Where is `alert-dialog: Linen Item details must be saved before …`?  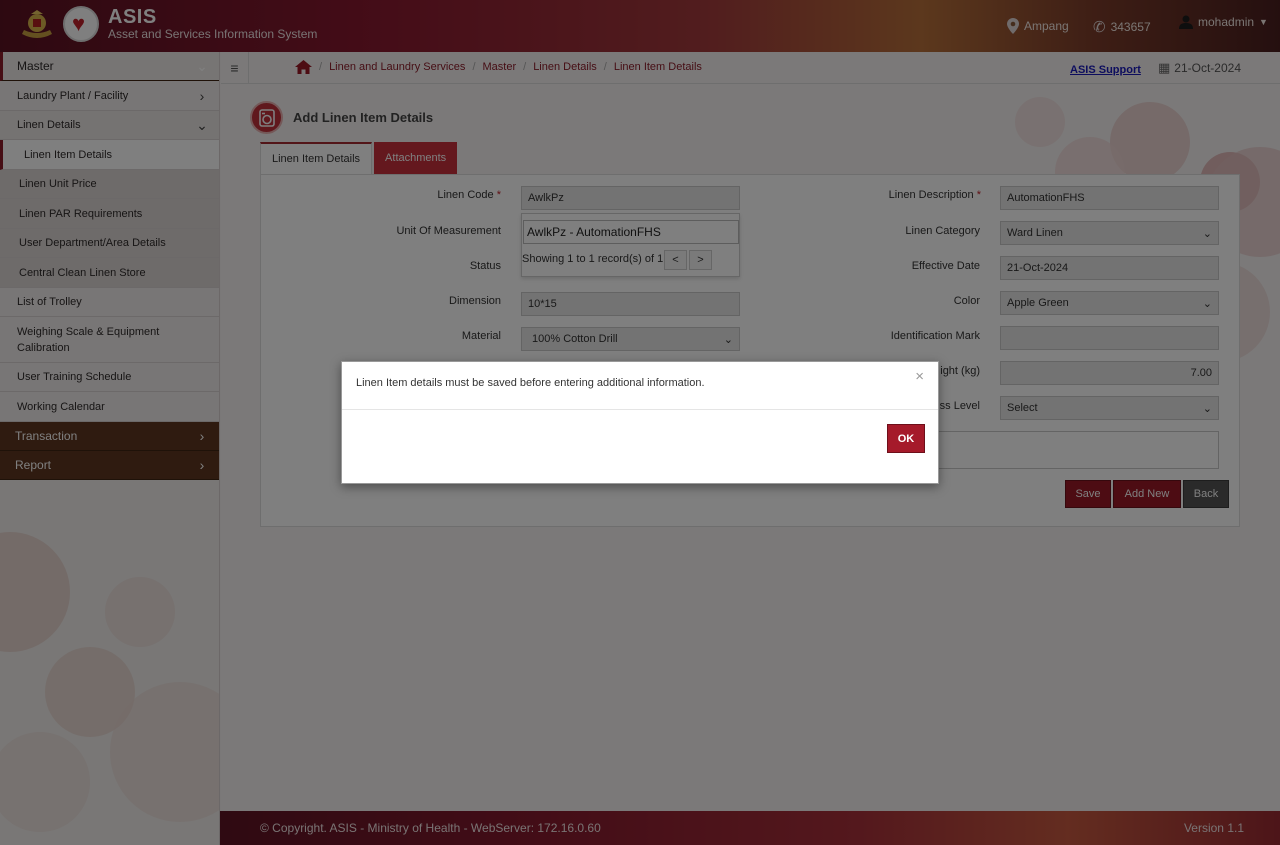 alert-dialog: Linen Item details must be saved before … is located at coordinates (640, 422).